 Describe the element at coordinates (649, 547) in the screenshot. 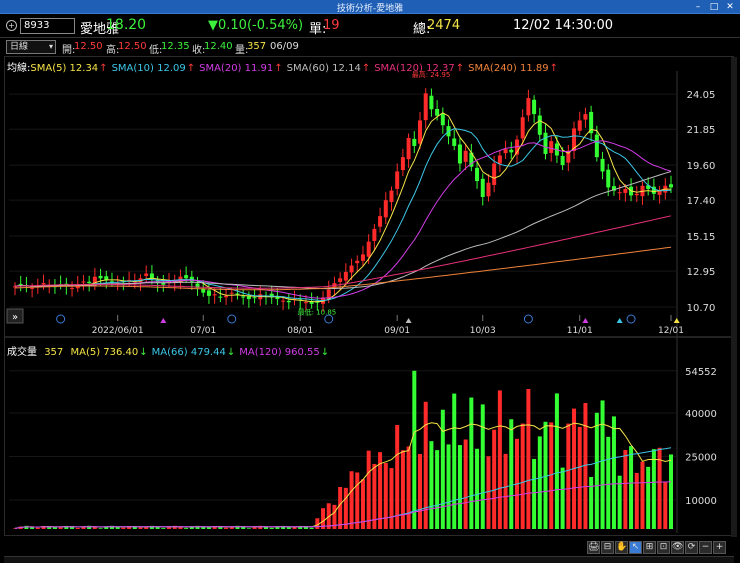

I see `grid-icon: ⊞` at that location.